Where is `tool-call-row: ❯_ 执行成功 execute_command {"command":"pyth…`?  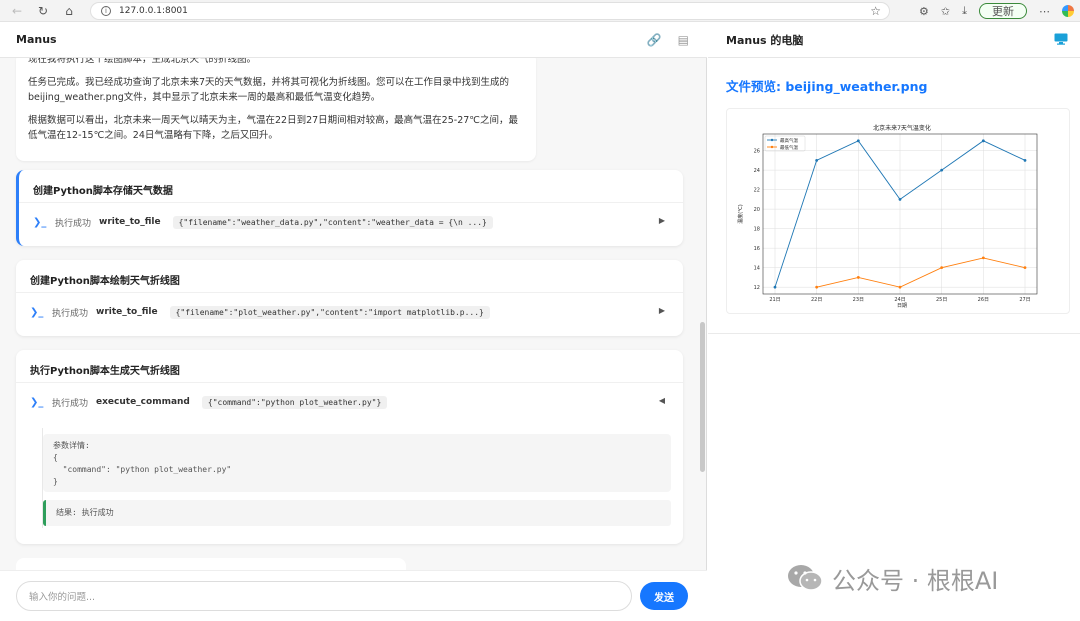
tool-call-row: ❯_ 执行成功 execute_command {"command":"pyth… is located at coordinates (349, 402).